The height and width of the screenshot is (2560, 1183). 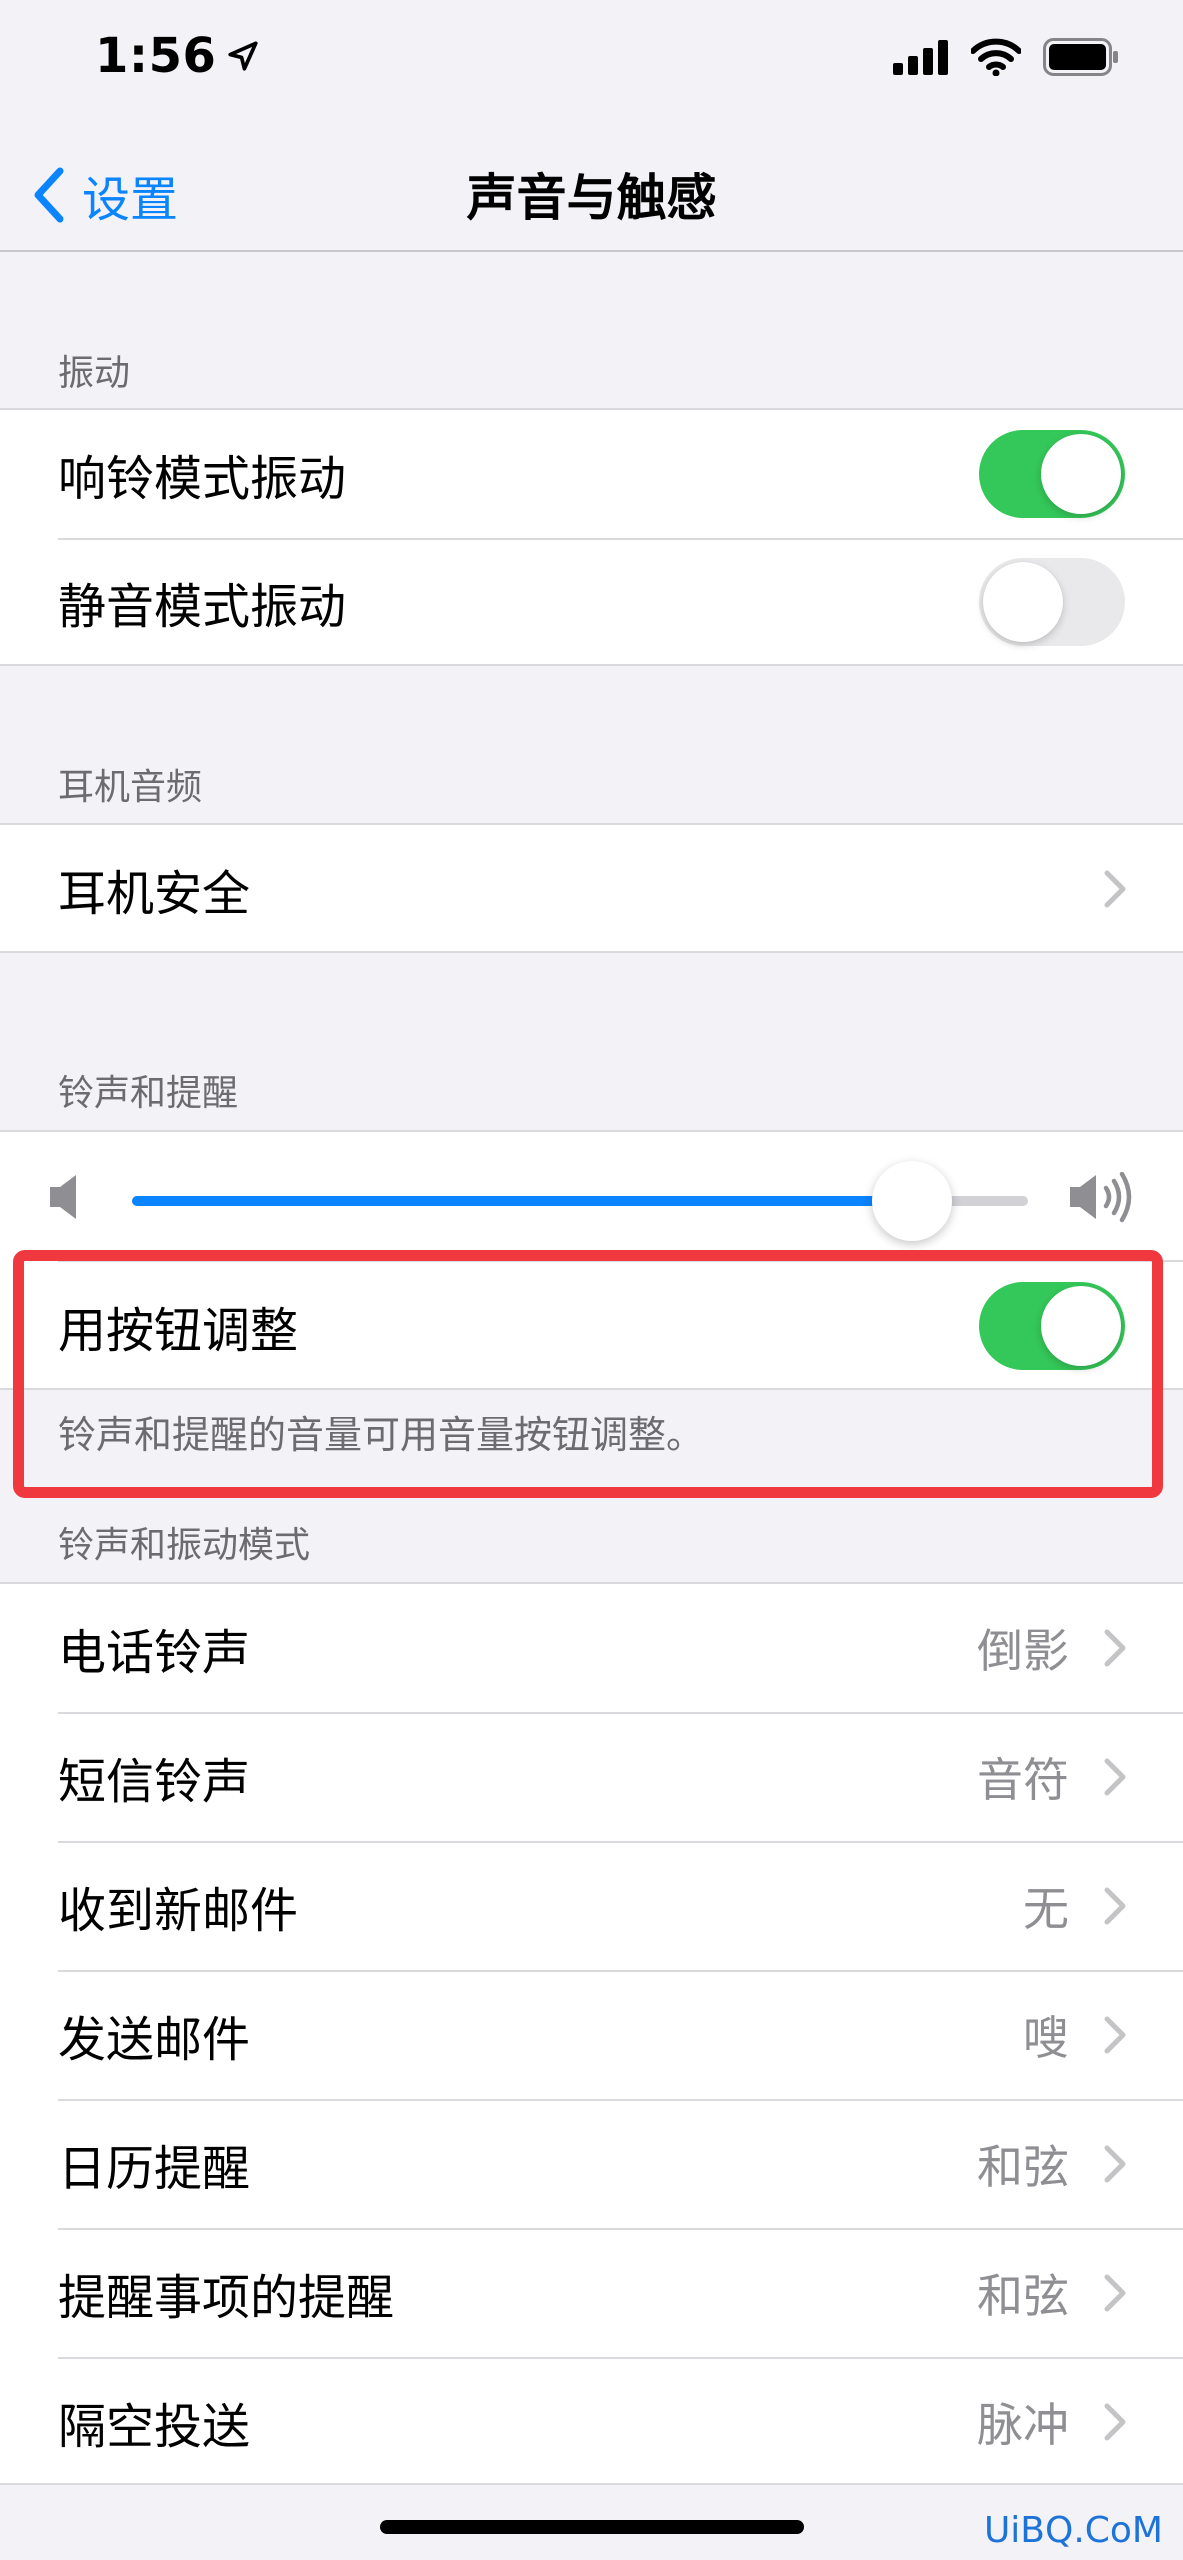 I want to click on pattern-row: 收到新邮件 无, so click(x=591, y=1906).